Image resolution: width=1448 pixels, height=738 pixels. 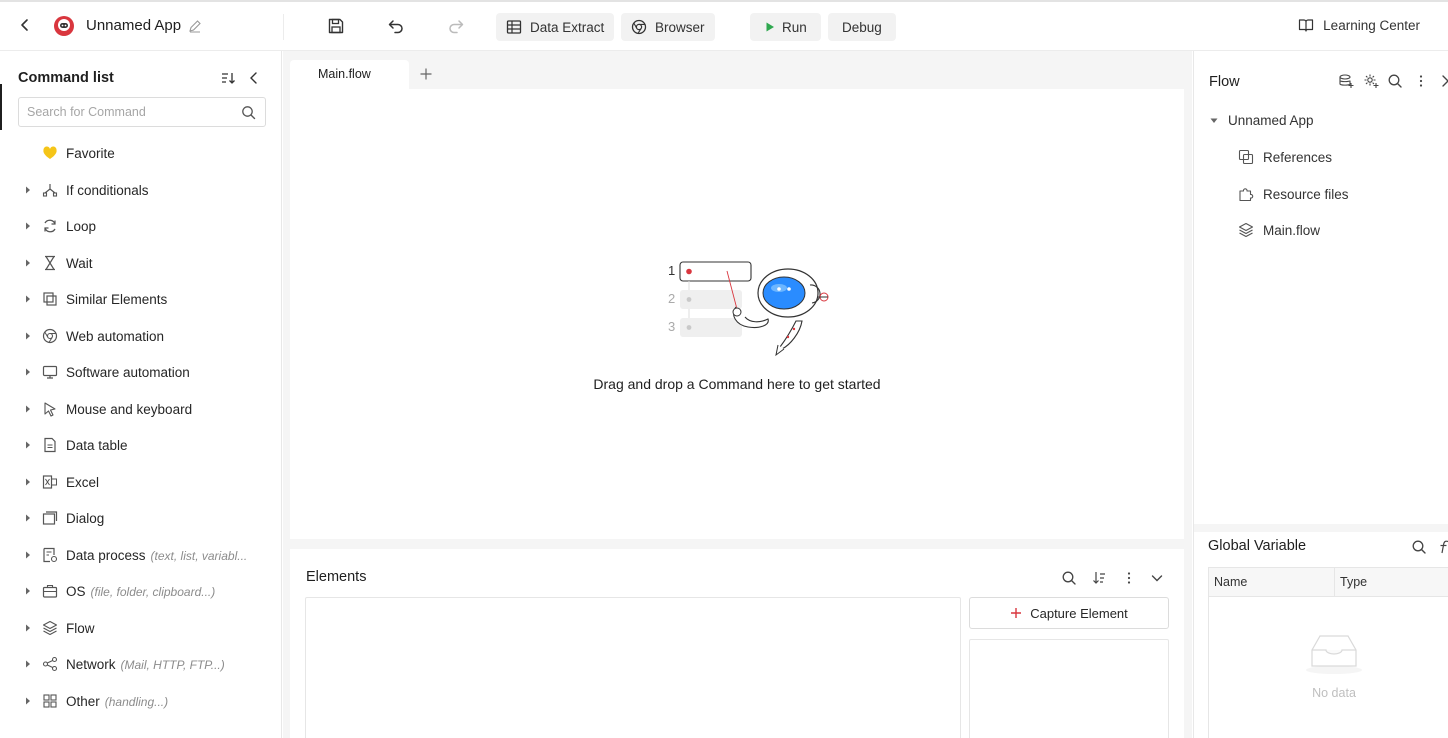 What do you see at coordinates (141, 518) in the screenshot?
I see `command-category-dialog: Dialog` at bounding box center [141, 518].